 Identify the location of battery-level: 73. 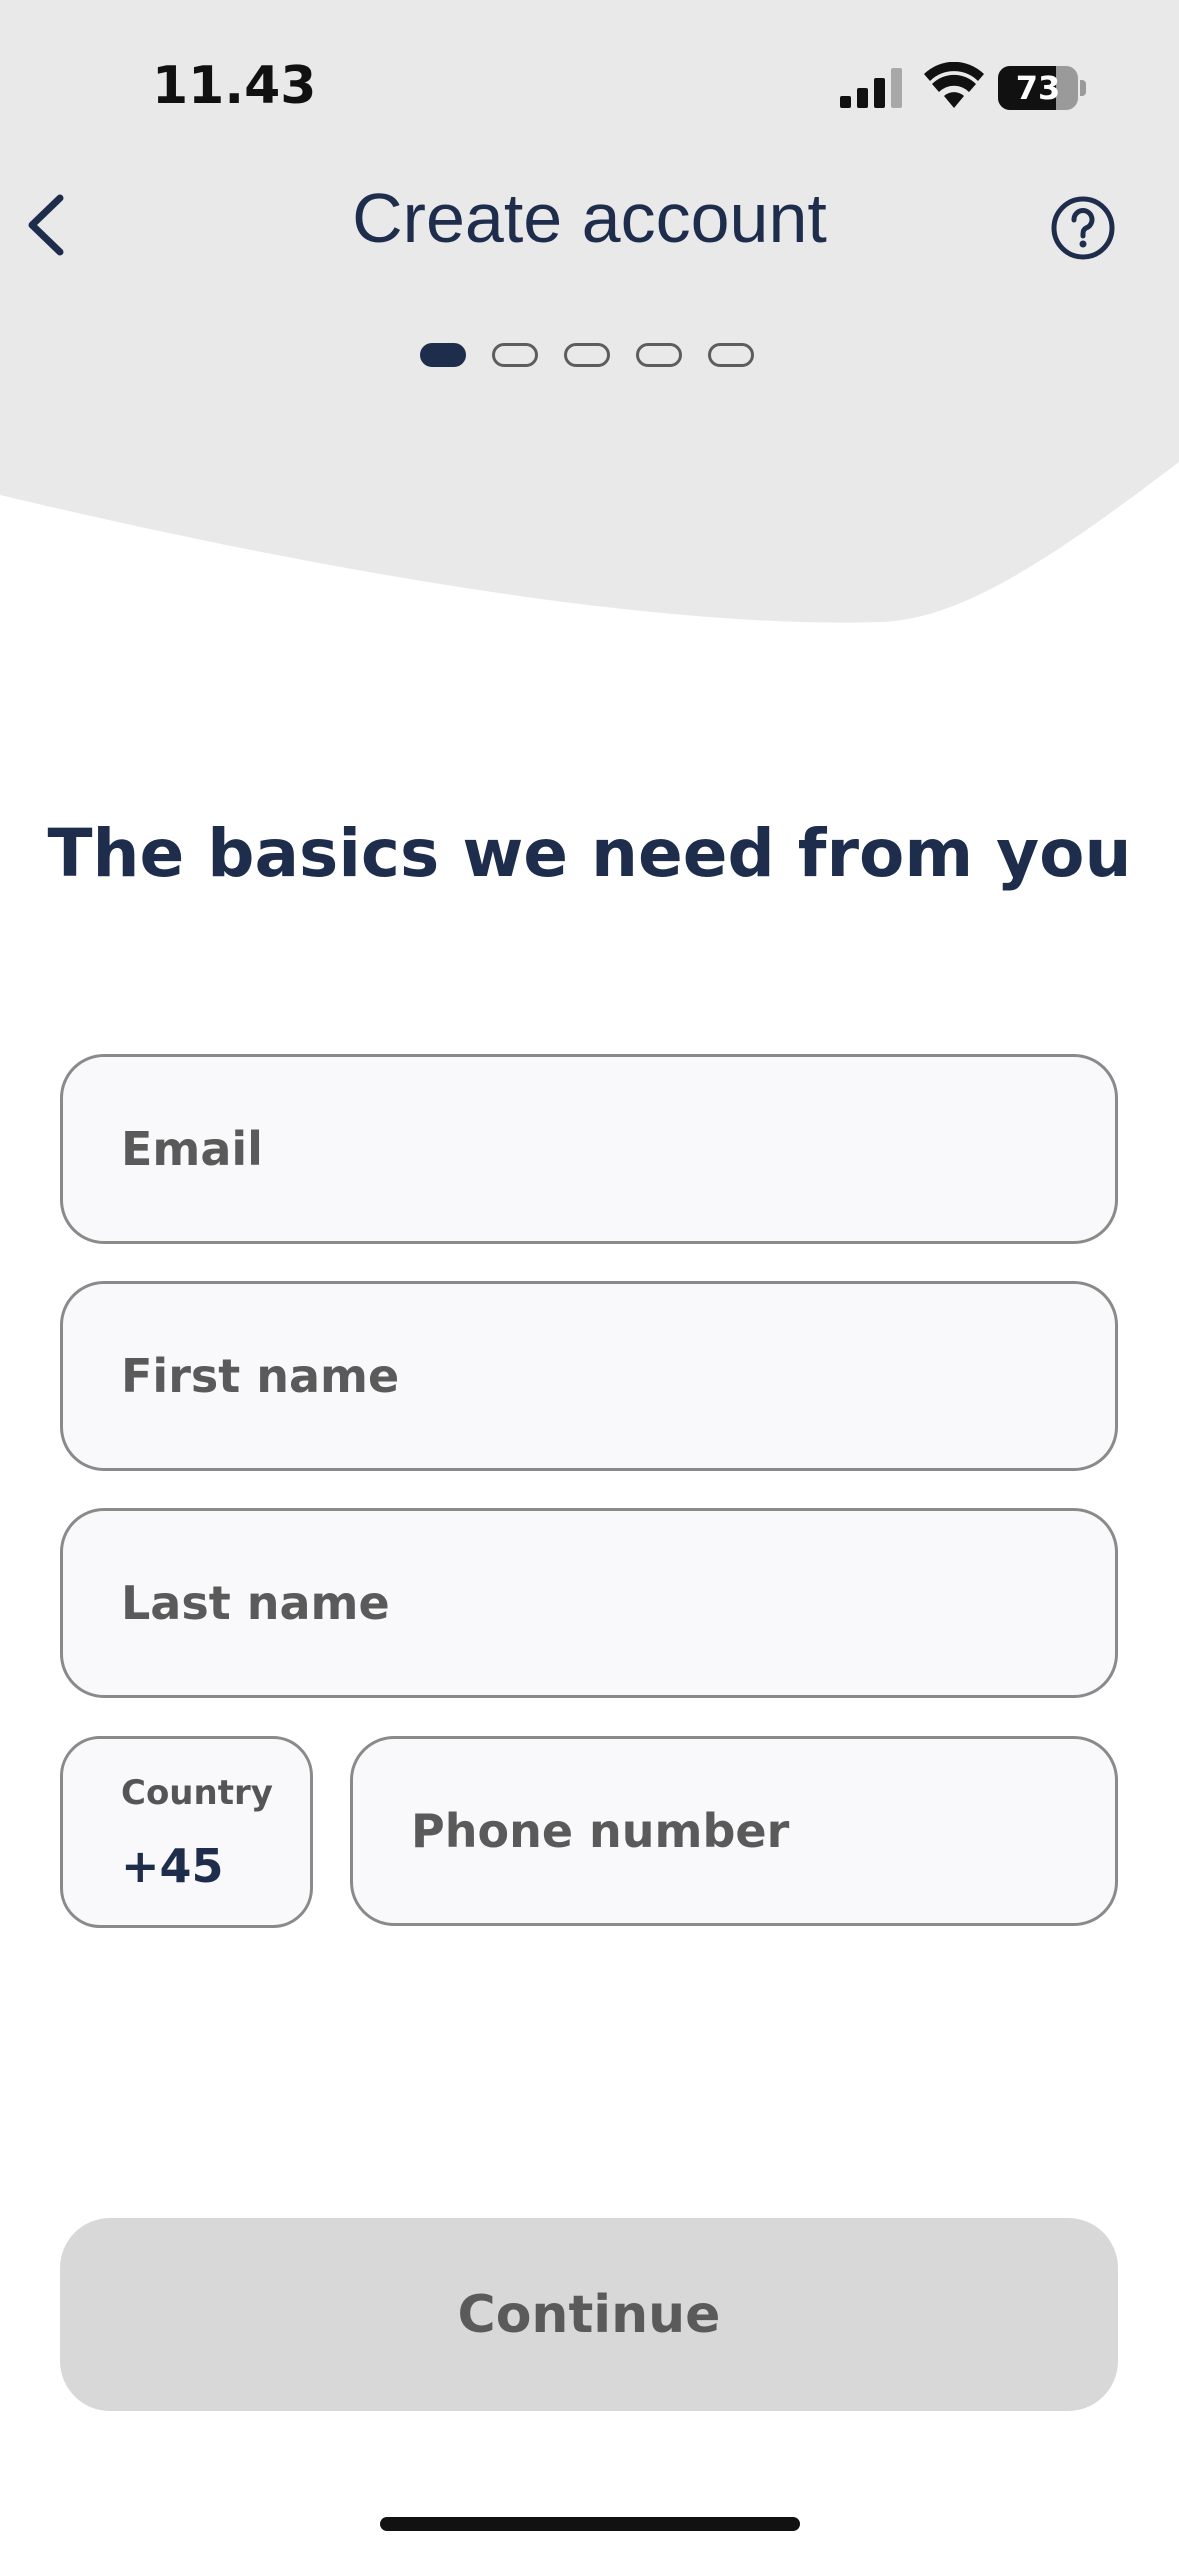
(1038, 88).